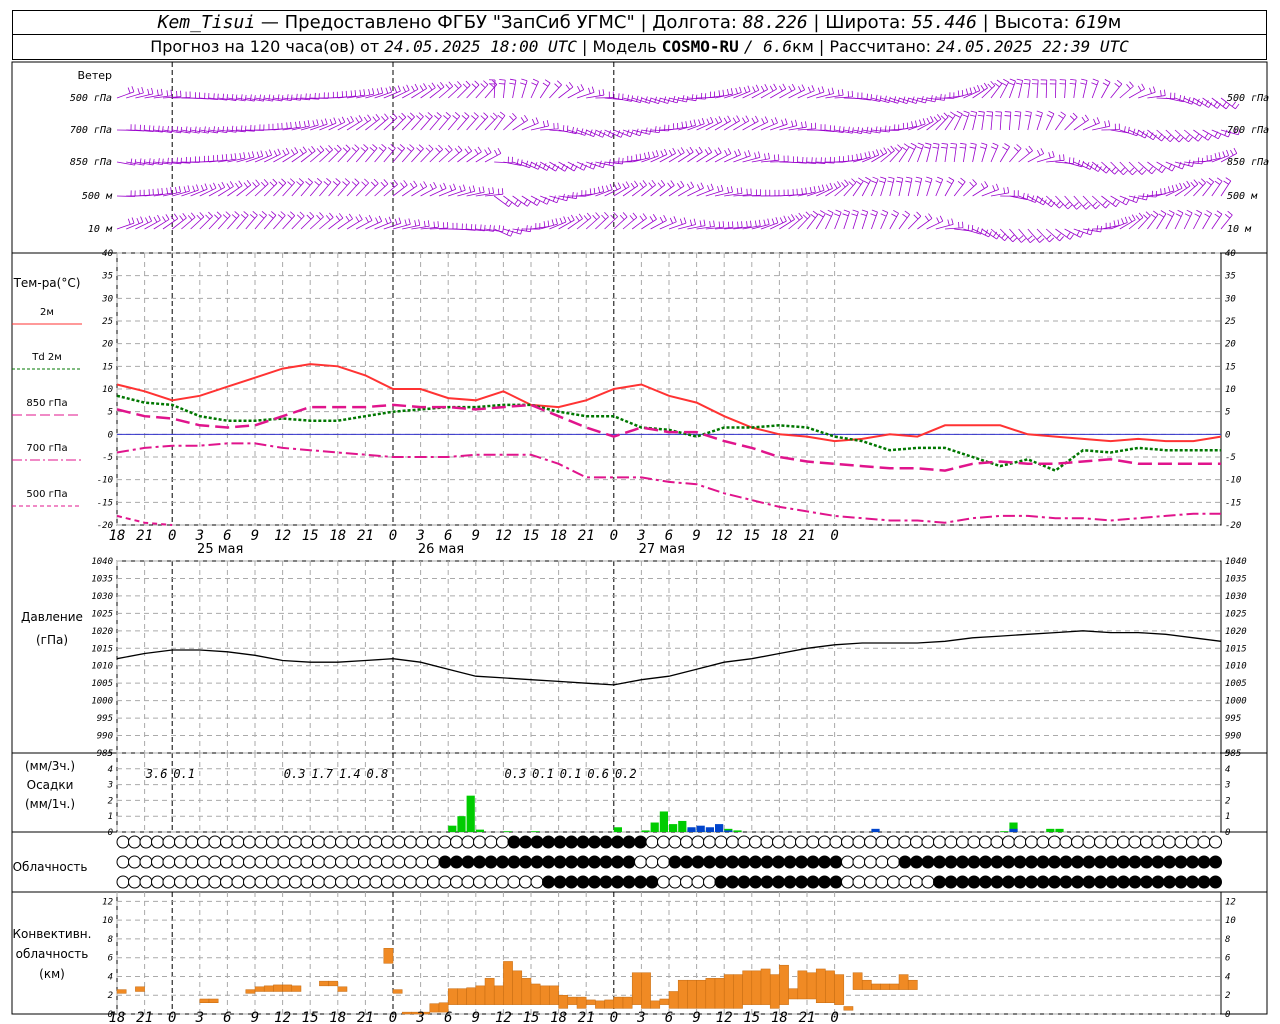 Image resolution: width=1280 pixels, height=1024 pixels. I want to click on wind-level-left: 10 м, so click(100, 229).